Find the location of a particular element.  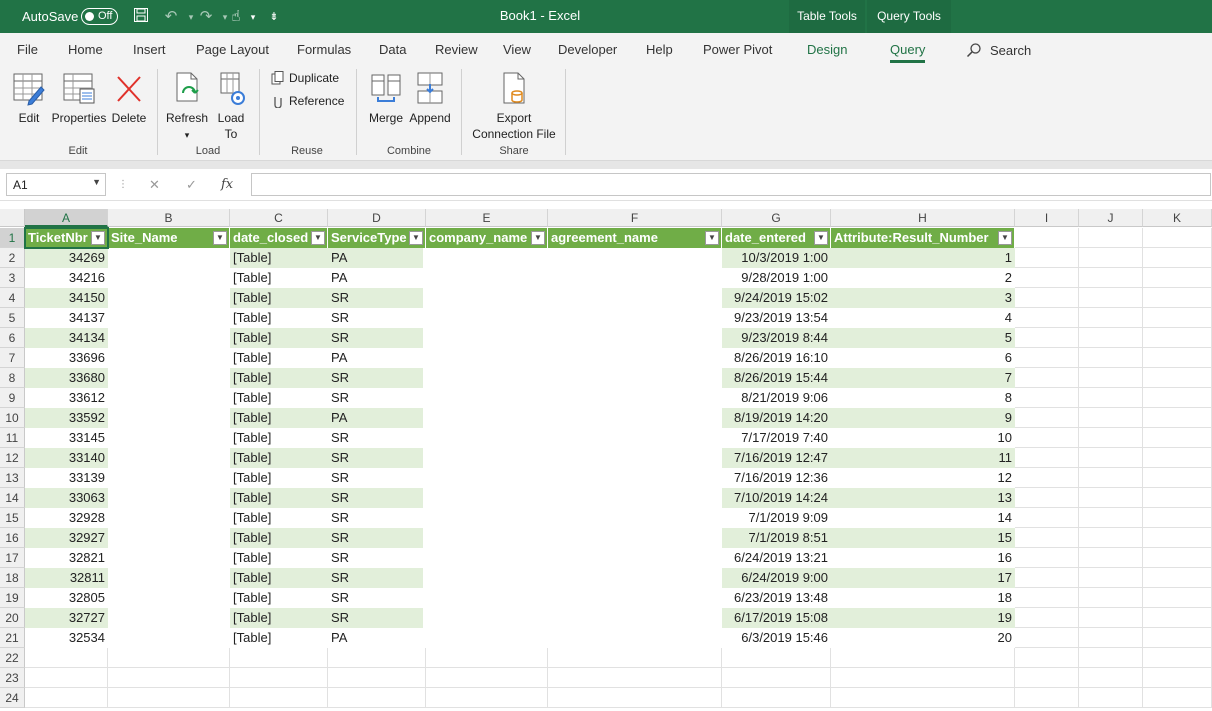

table-header-attribute-result-number: Attribute:Result_Number ▼ is located at coordinates (923, 238).